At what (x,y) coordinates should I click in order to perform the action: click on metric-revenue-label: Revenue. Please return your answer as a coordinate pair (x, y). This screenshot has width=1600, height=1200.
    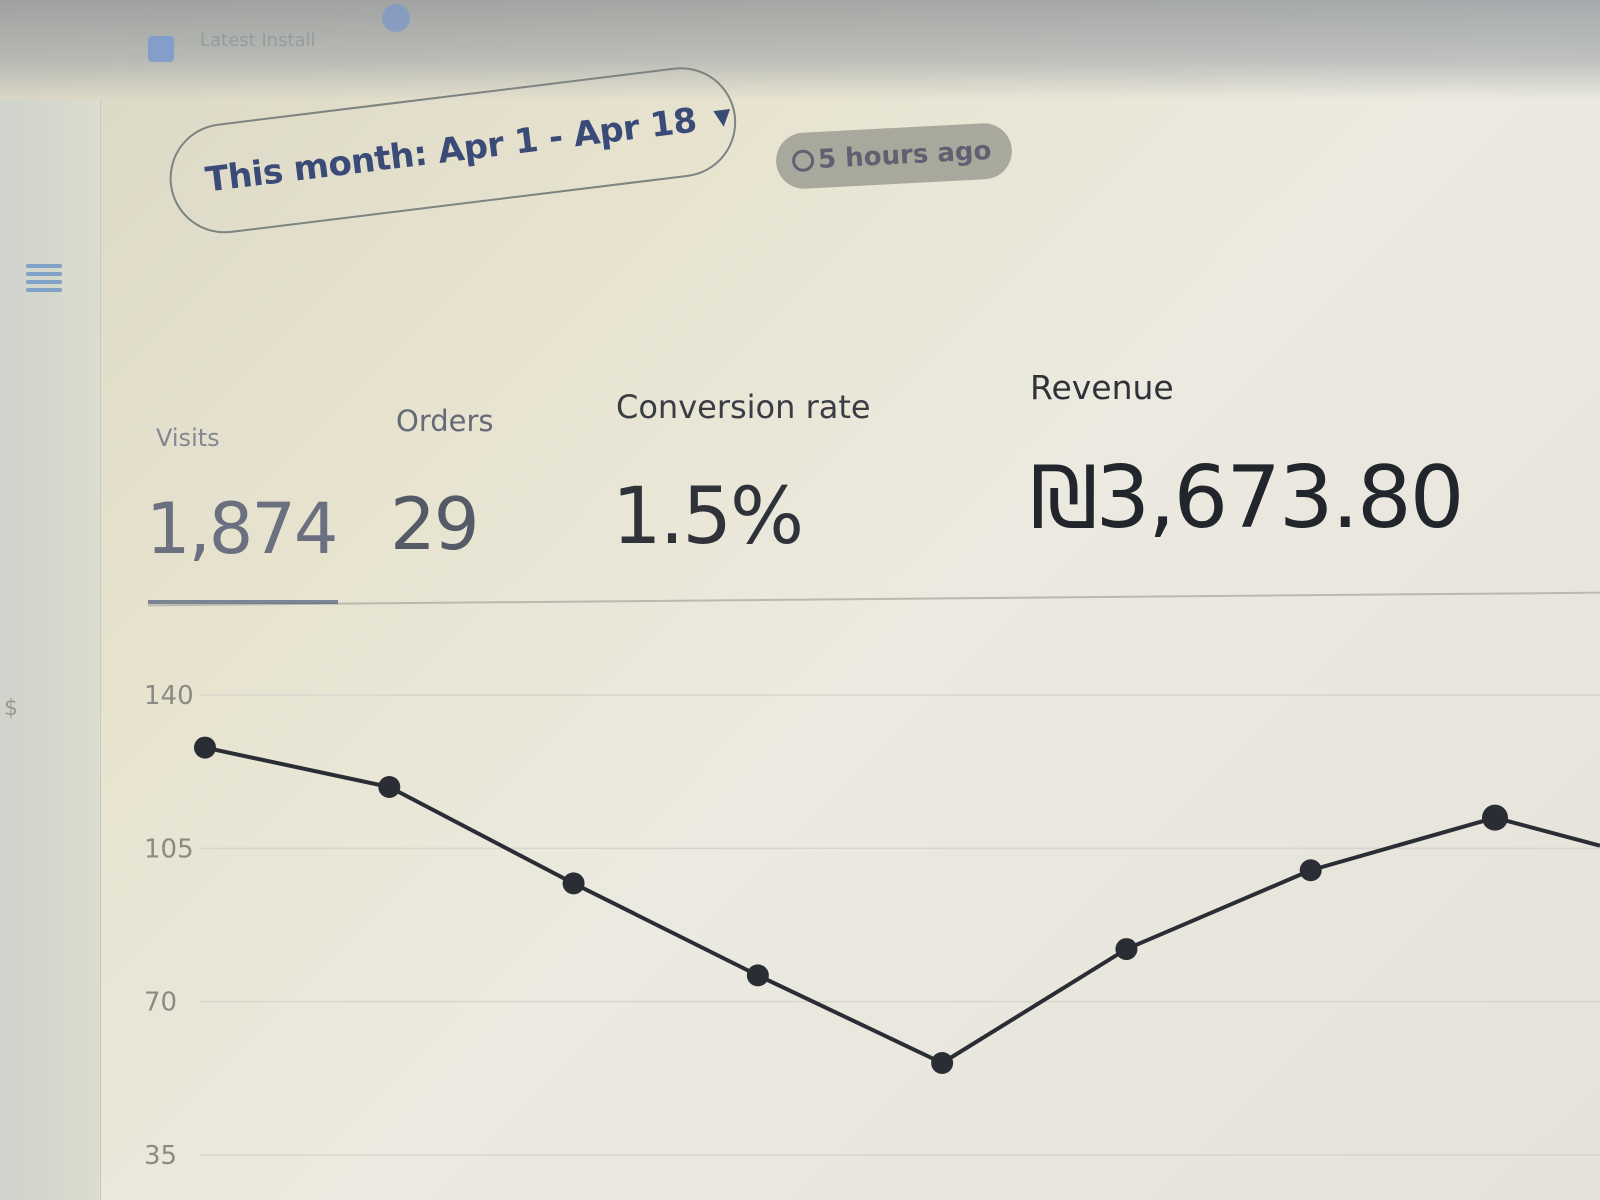
    Looking at the image, I should click on (1102, 387).